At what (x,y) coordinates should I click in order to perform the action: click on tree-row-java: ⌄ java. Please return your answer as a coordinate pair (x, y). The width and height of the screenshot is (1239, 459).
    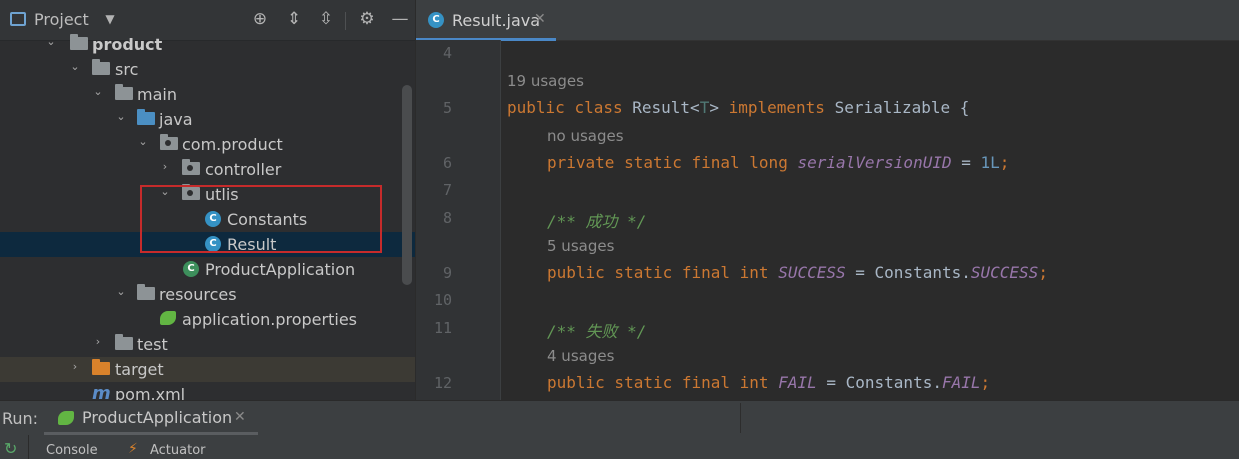
    Looking at the image, I should click on (207, 119).